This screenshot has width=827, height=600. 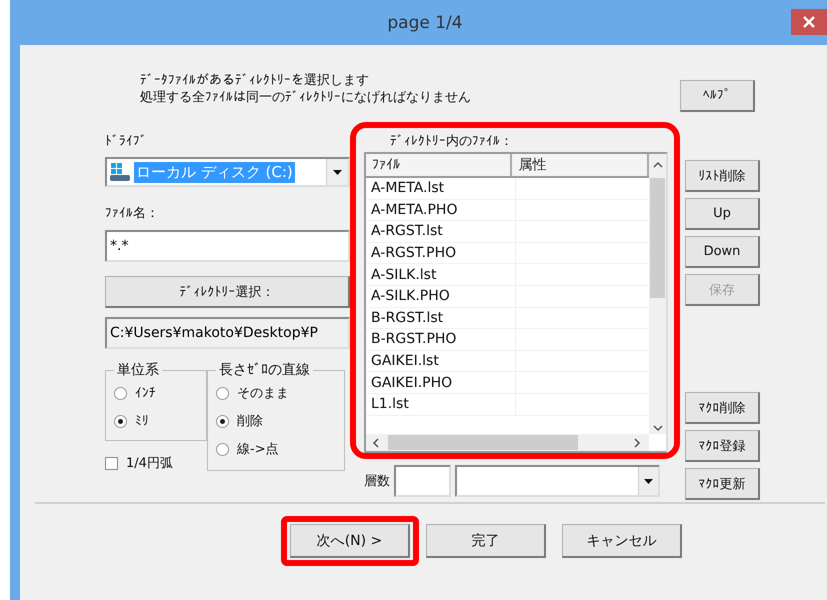 I want to click on drive-label: ﾄﾞﾗｲﾌﾞ, so click(x=126, y=141).